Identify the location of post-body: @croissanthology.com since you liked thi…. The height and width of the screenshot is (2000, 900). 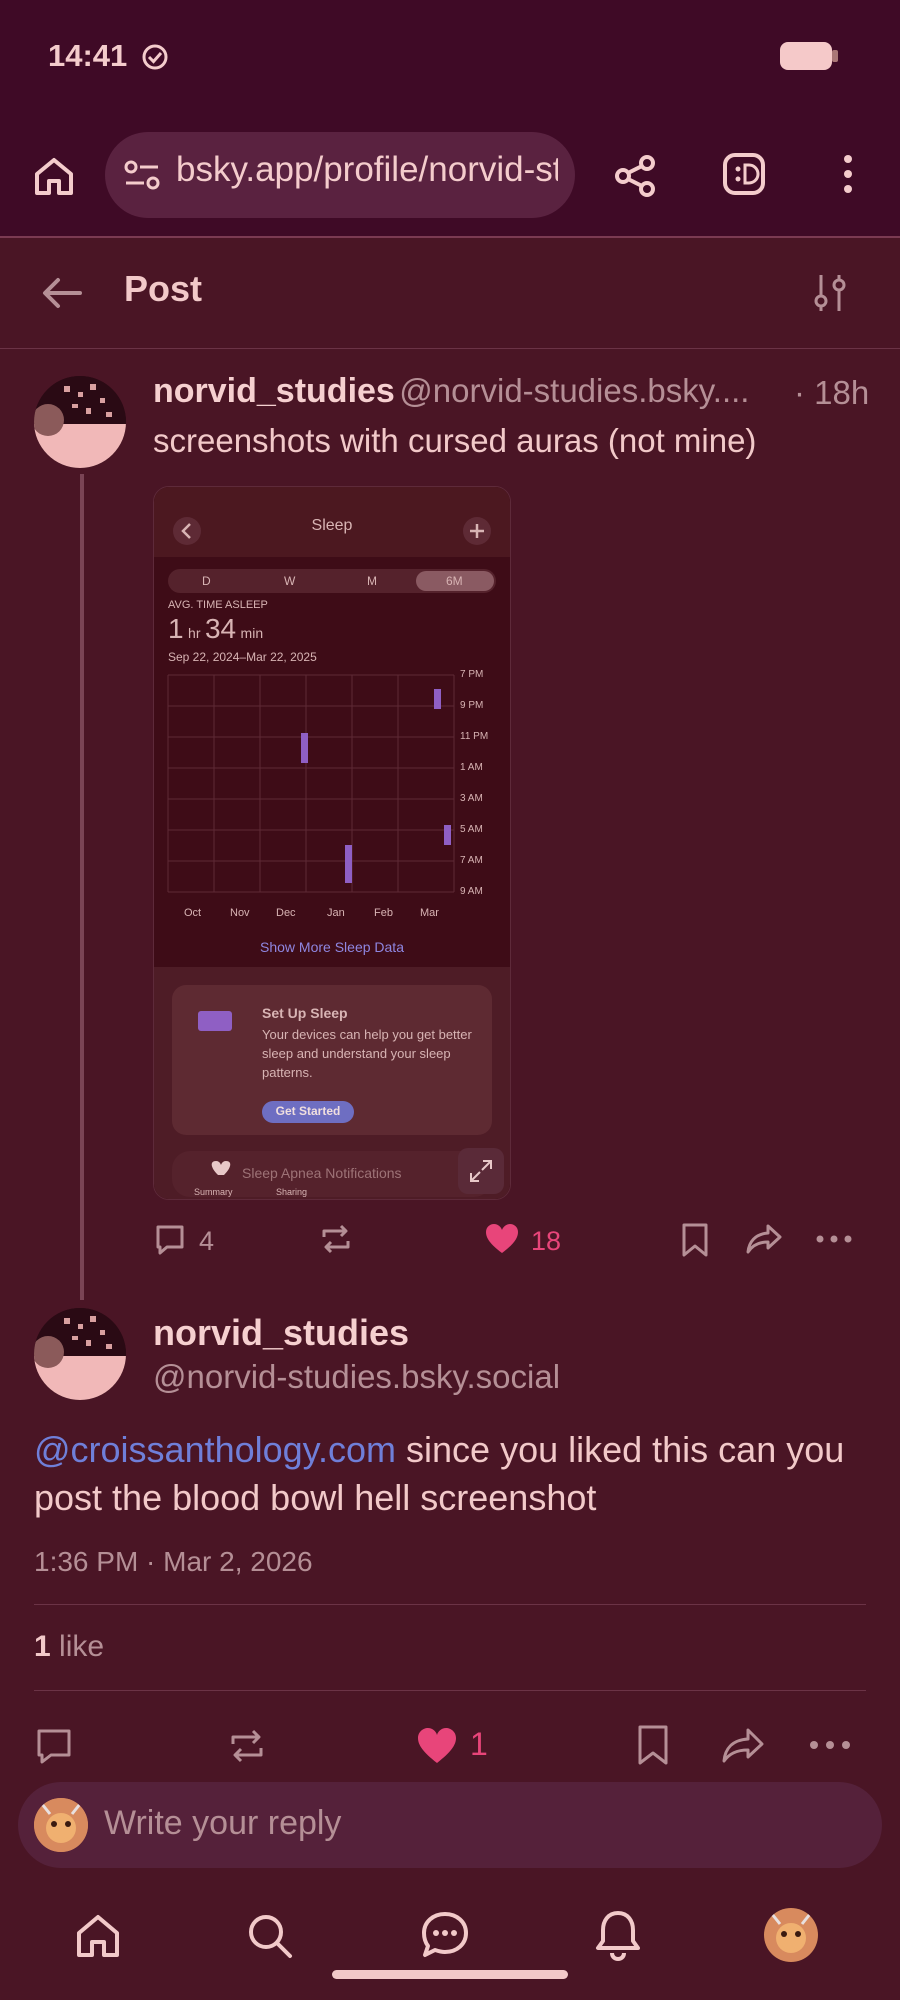
(454, 1474).